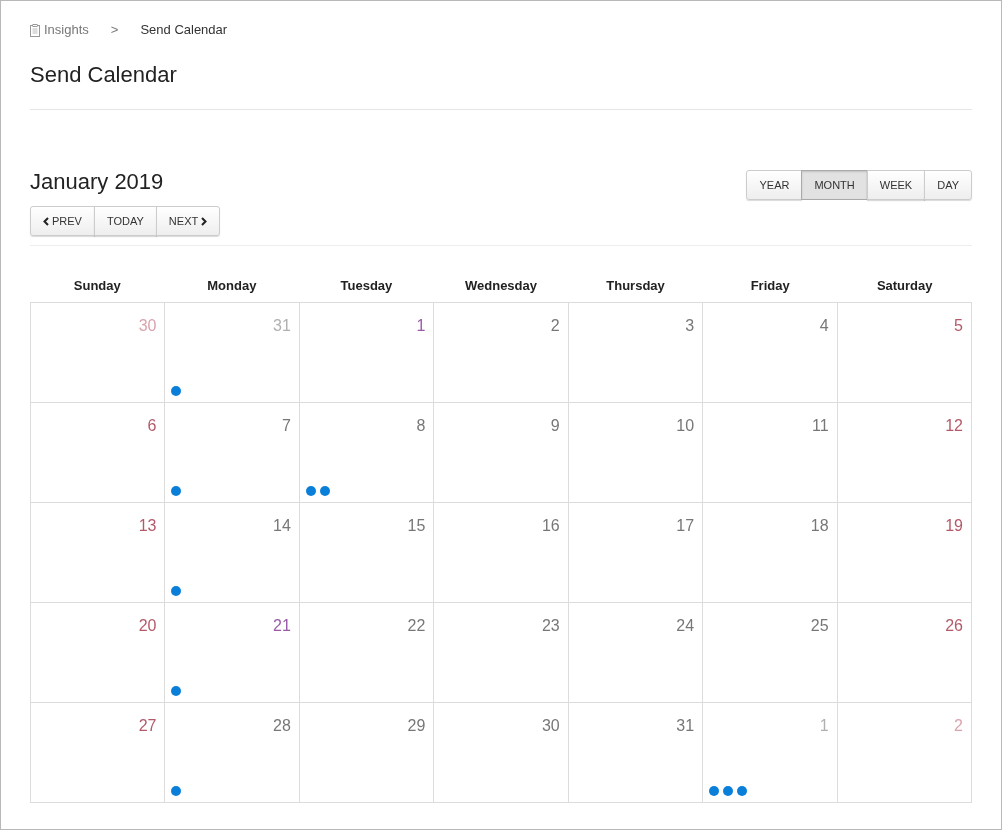 This screenshot has height=830, width=1002. What do you see at coordinates (834, 185) in the screenshot?
I see `view-tab: MONTH` at bounding box center [834, 185].